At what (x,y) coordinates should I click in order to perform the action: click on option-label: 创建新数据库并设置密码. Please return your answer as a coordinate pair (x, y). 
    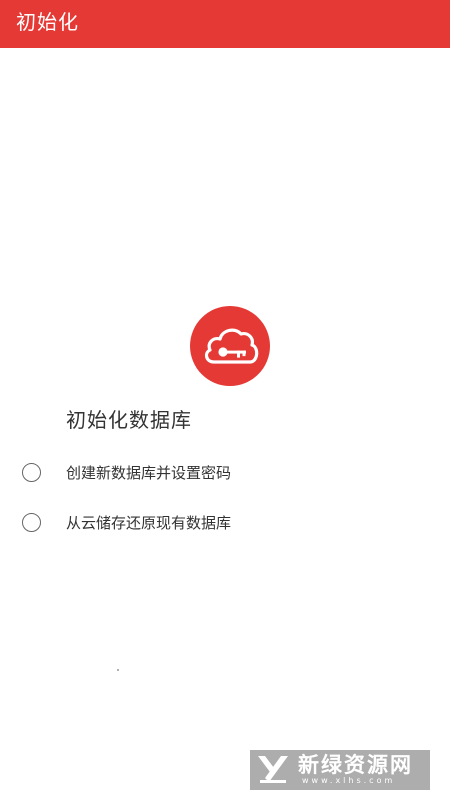
    Looking at the image, I should click on (149, 473).